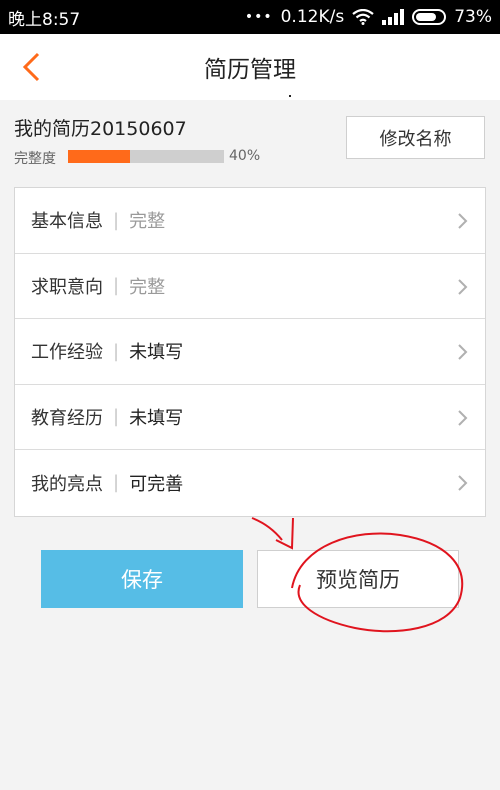  Describe the element at coordinates (473, 17) in the screenshot. I see `battery-percent: 73%` at that location.